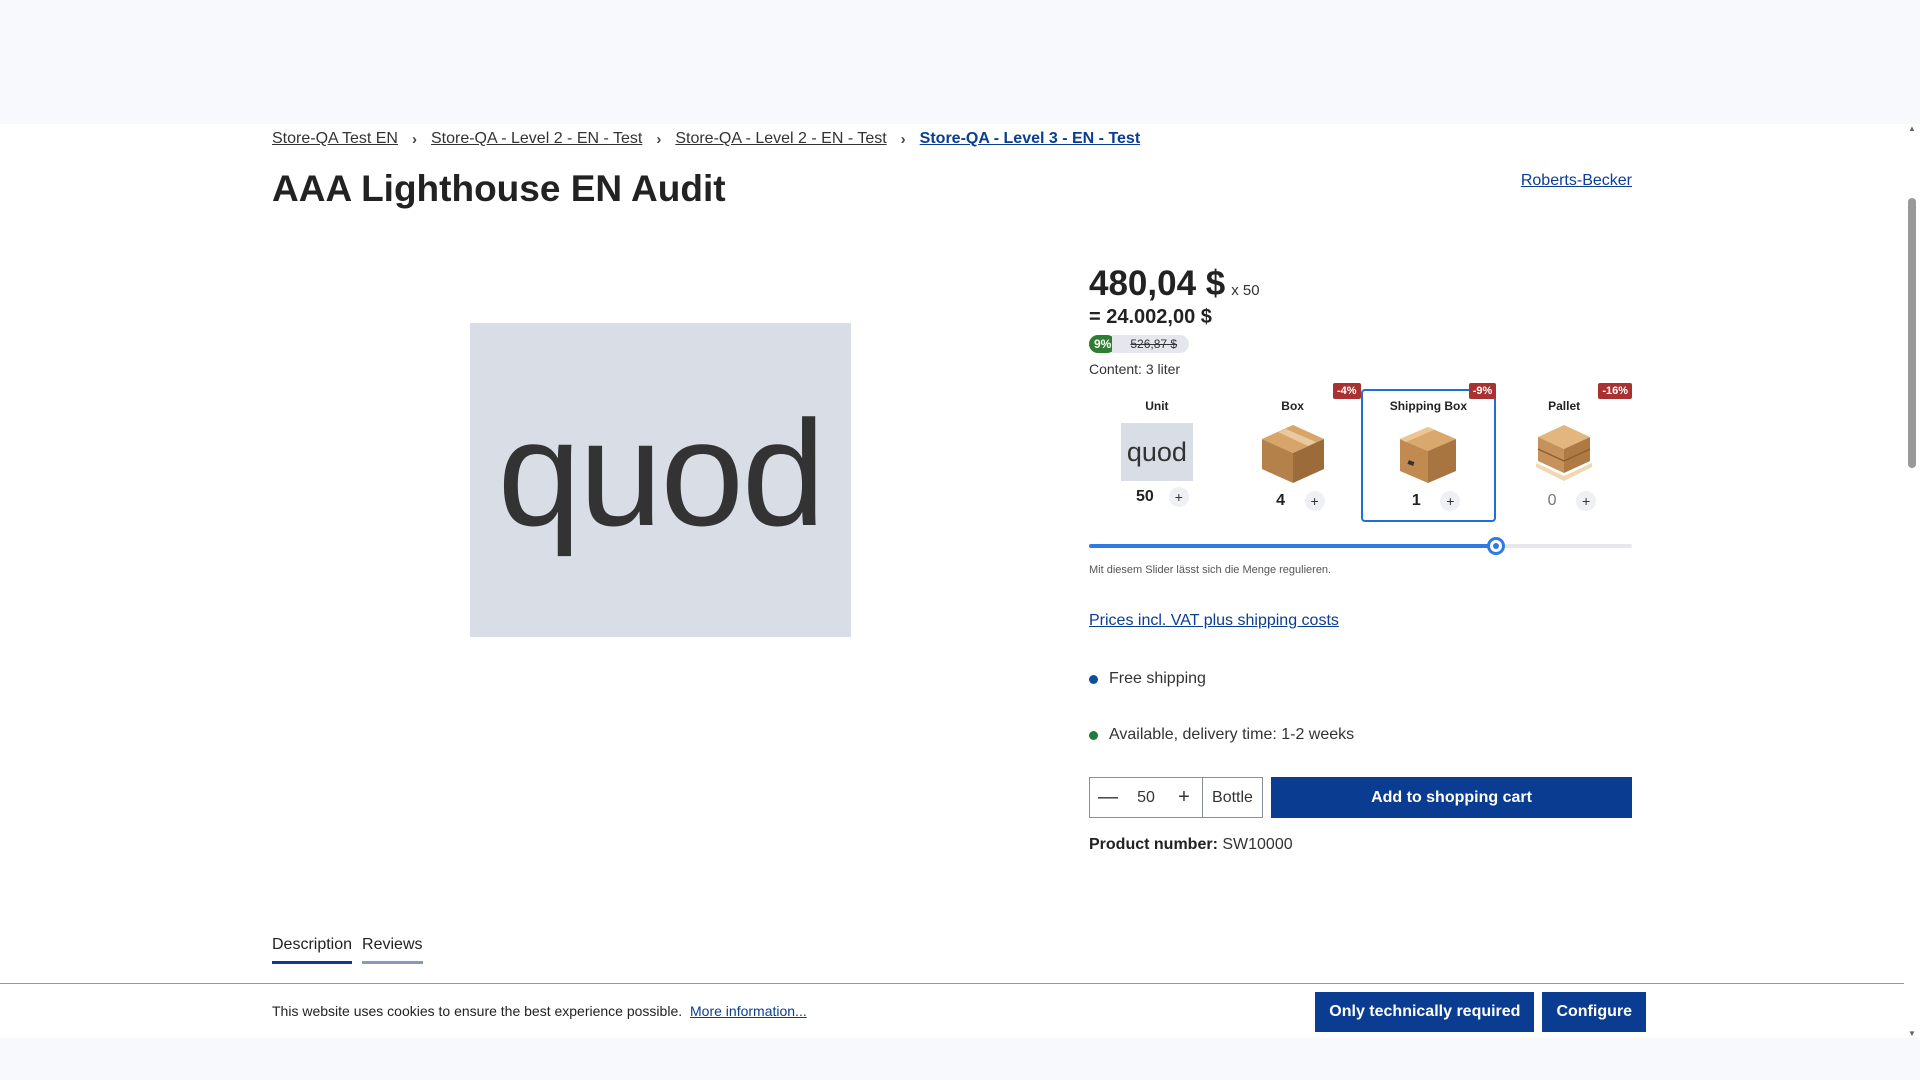  I want to click on scroll-down-icon: ▼, so click(1912, 1033).